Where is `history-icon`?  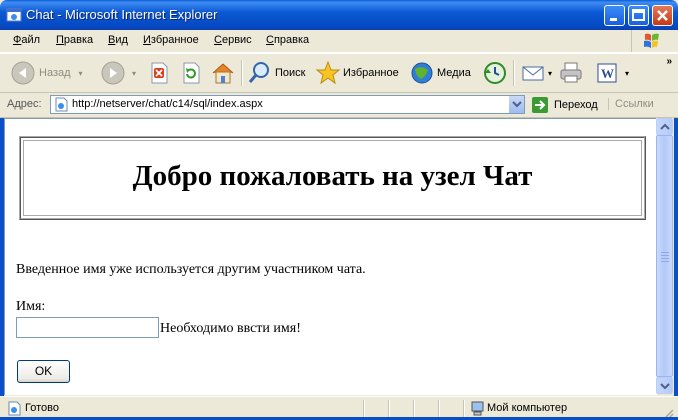
history-icon is located at coordinates (495, 73).